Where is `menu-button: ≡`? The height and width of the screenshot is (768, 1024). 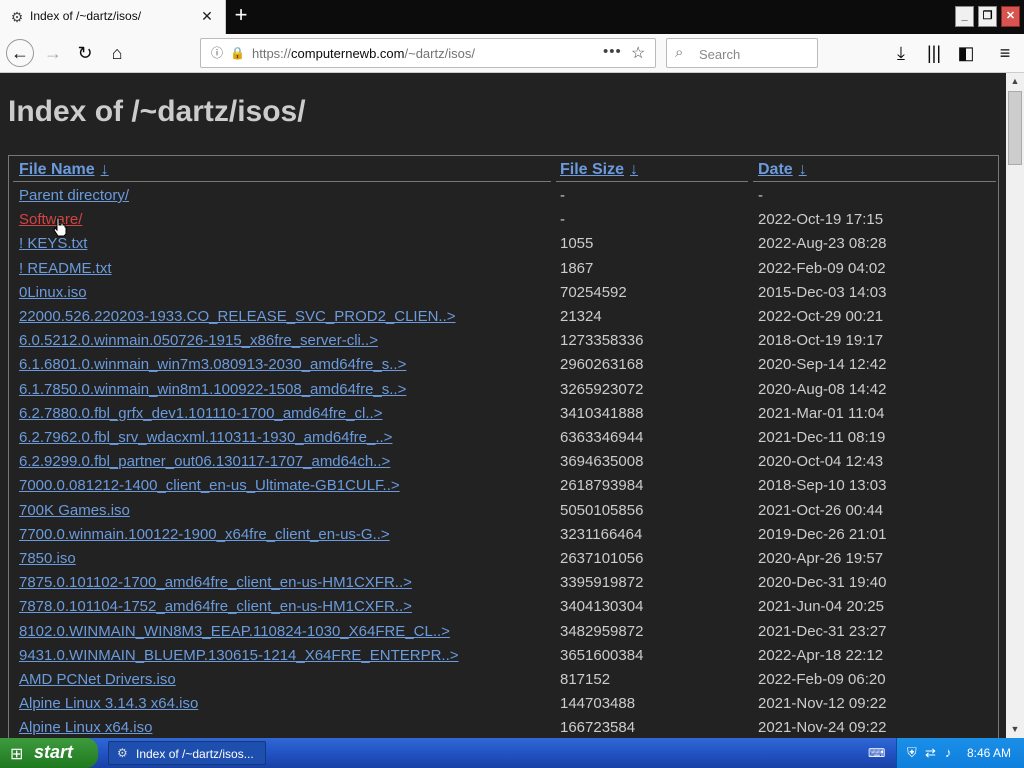
menu-button: ≡ is located at coordinates (1005, 53).